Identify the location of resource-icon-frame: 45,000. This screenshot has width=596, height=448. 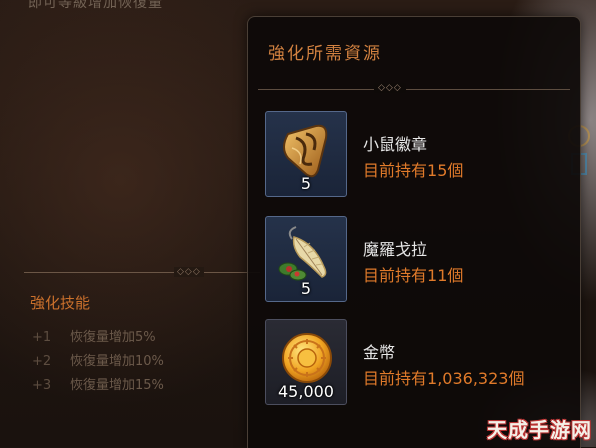
(306, 362).